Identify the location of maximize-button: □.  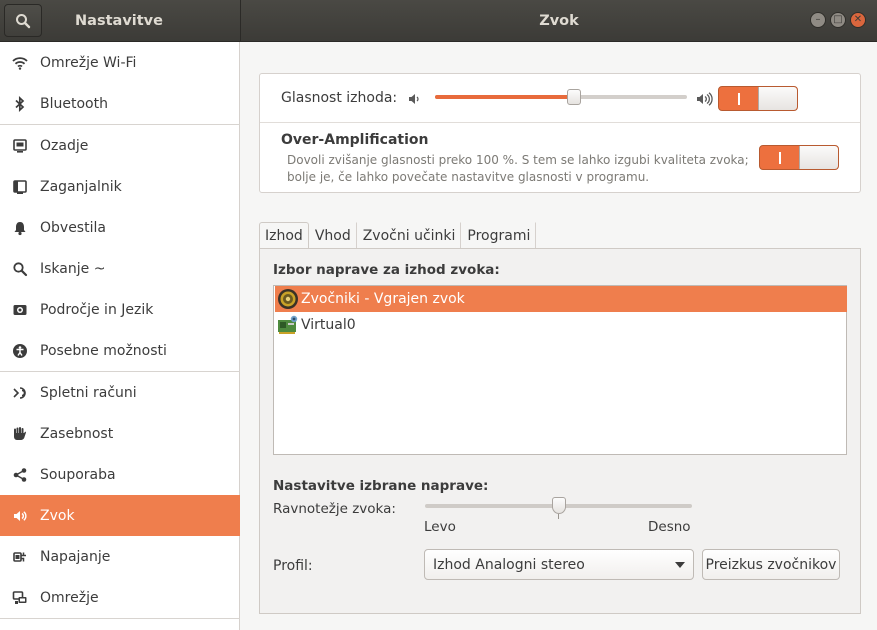
(838, 20).